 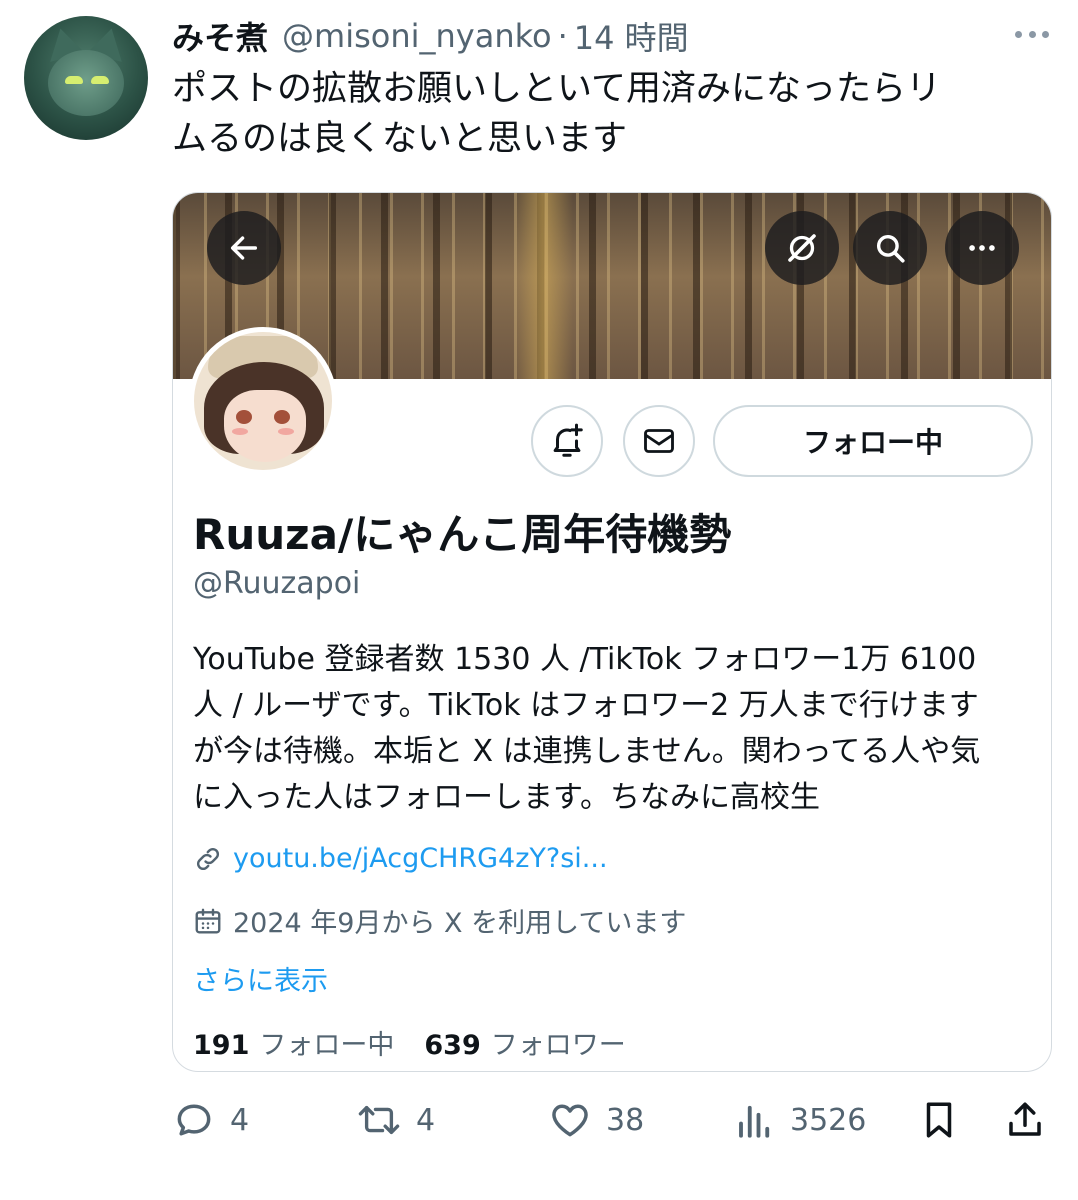 I want to click on followers-count: 639, so click(x=452, y=1045).